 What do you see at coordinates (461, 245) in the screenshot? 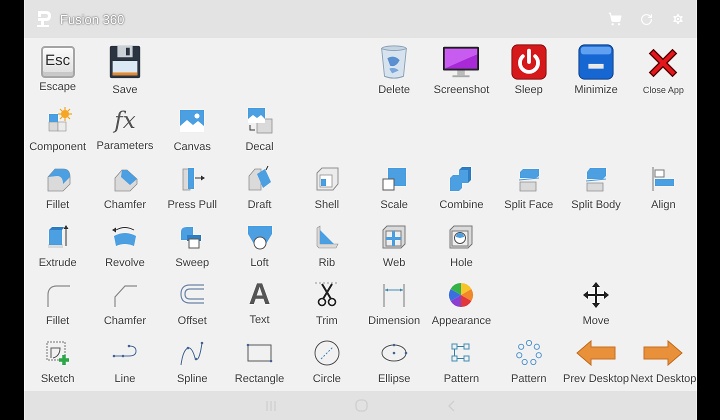
I see `tool-button: Hole` at bounding box center [461, 245].